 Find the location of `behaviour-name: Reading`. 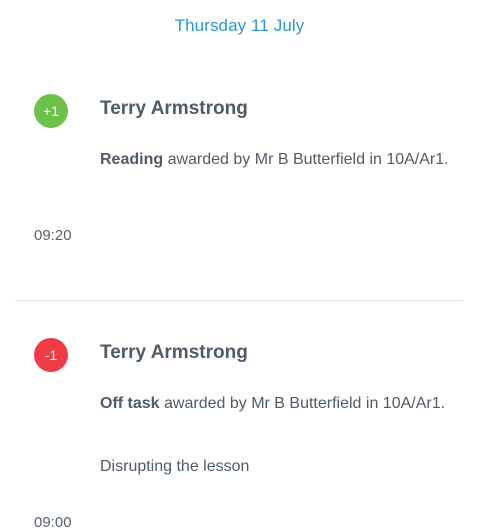

behaviour-name: Reading is located at coordinates (132, 159).